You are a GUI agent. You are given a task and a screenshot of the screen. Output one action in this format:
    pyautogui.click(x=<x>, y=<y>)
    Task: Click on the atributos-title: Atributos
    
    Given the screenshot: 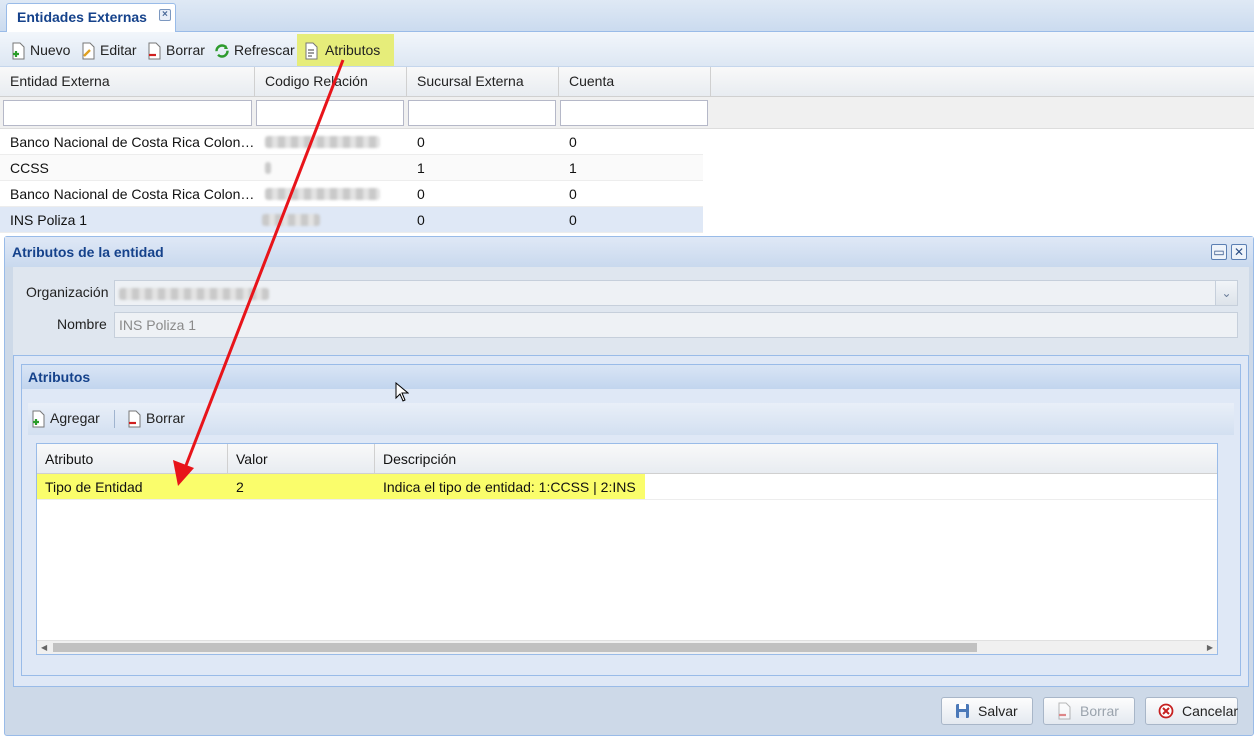 What is the action you would take?
    pyautogui.click(x=631, y=377)
    